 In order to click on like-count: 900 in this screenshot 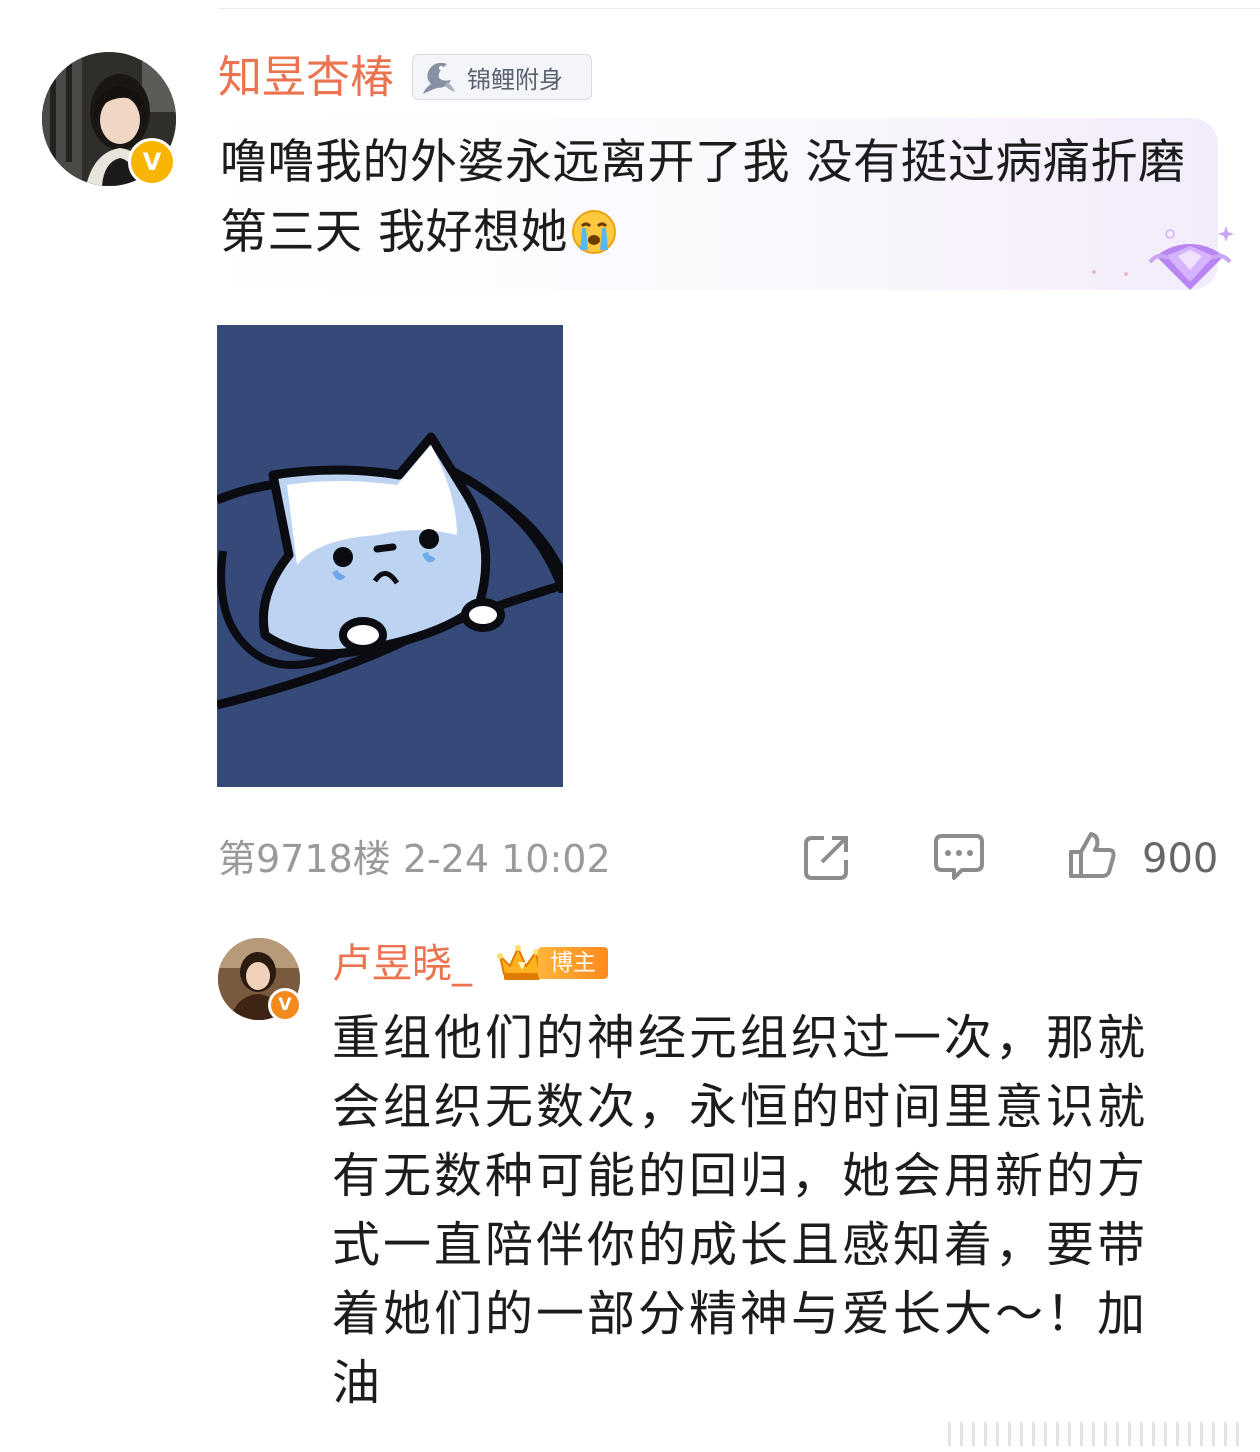, I will do `click(1180, 859)`.